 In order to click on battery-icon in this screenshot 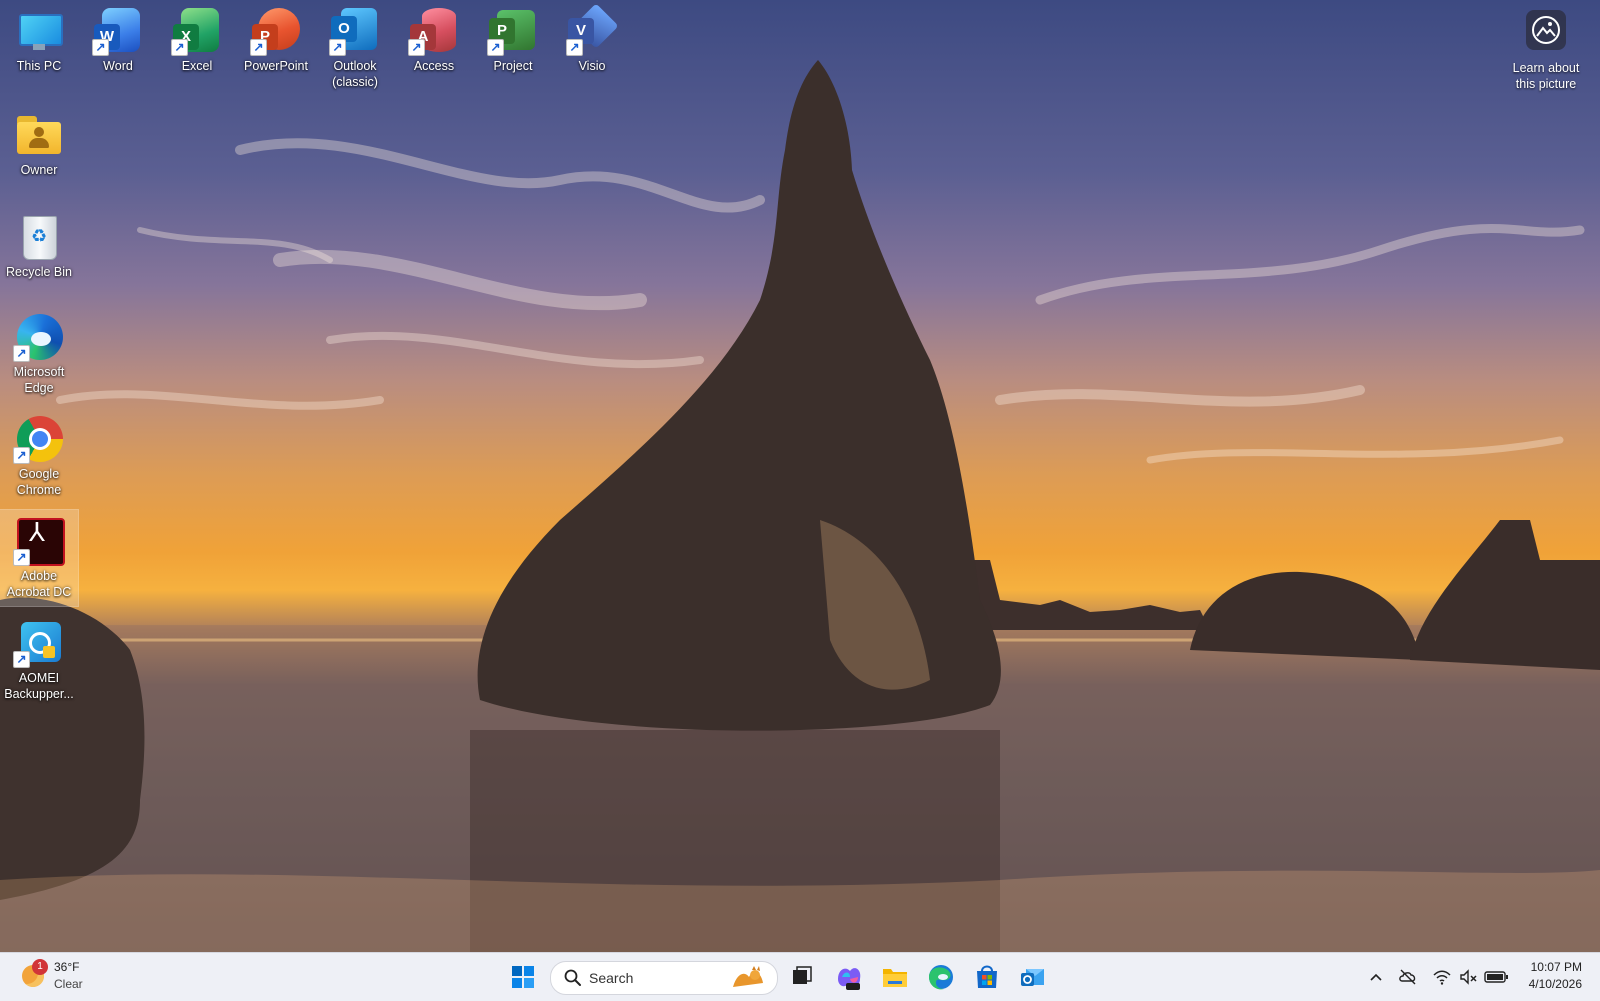, I will do `click(1497, 977)`.